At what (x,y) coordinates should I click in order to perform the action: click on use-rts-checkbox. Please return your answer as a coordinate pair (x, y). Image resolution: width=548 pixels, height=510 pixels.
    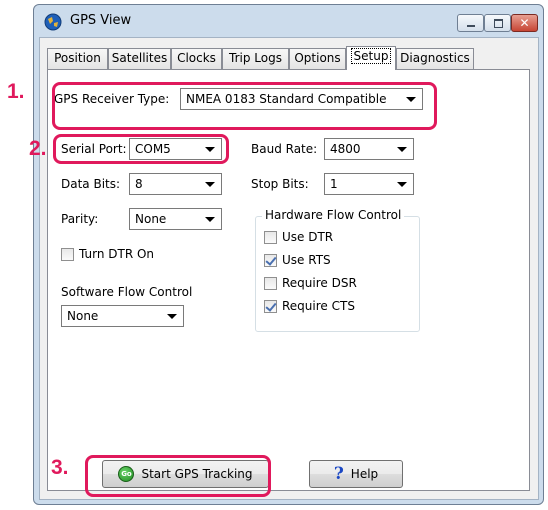
    Looking at the image, I should click on (270, 260).